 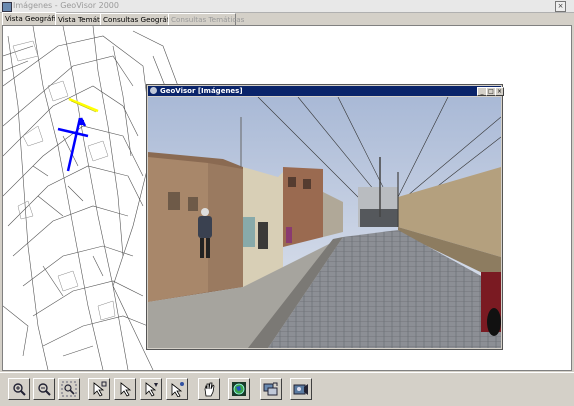 I want to click on zoom-in-icon, so click(x=19, y=389).